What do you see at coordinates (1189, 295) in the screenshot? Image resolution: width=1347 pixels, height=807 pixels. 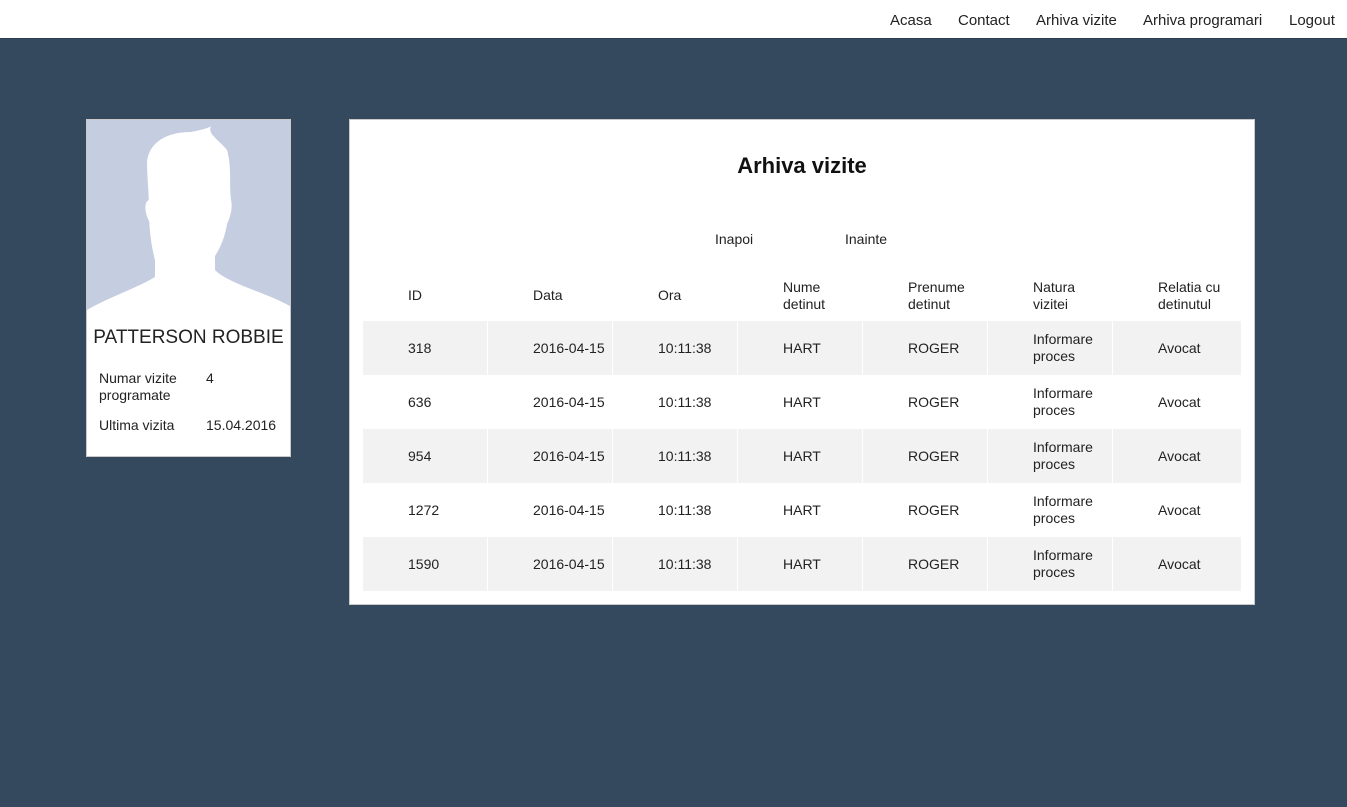 I see `column-header-relation: Relatia cu detinutul` at bounding box center [1189, 295].